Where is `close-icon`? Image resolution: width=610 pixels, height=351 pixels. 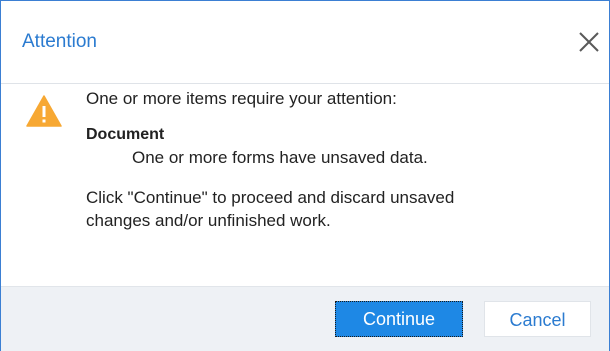 close-icon is located at coordinates (589, 42).